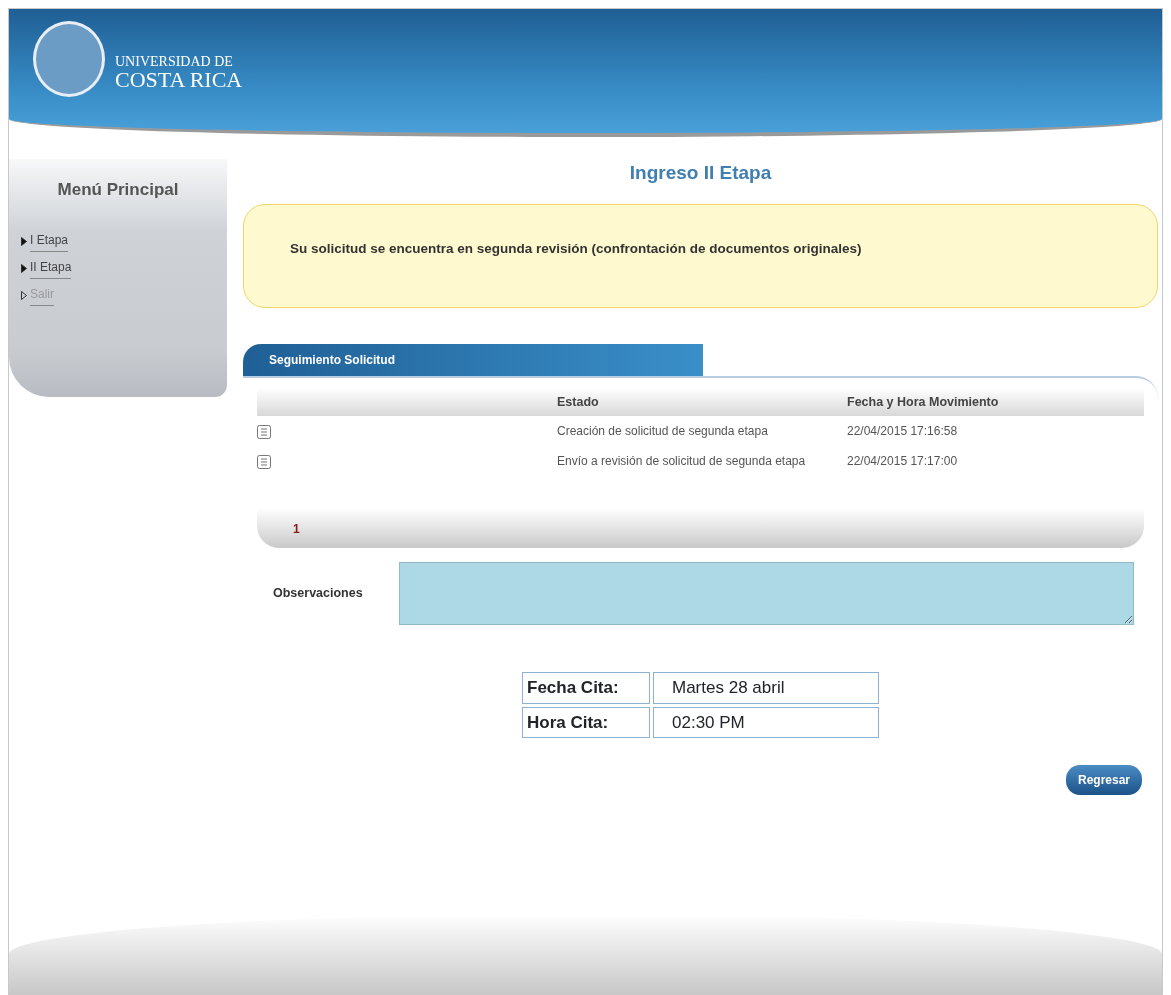 This screenshot has width=1171, height=995. Describe the element at coordinates (1103, 780) in the screenshot. I see `back-button: Regresar` at that location.